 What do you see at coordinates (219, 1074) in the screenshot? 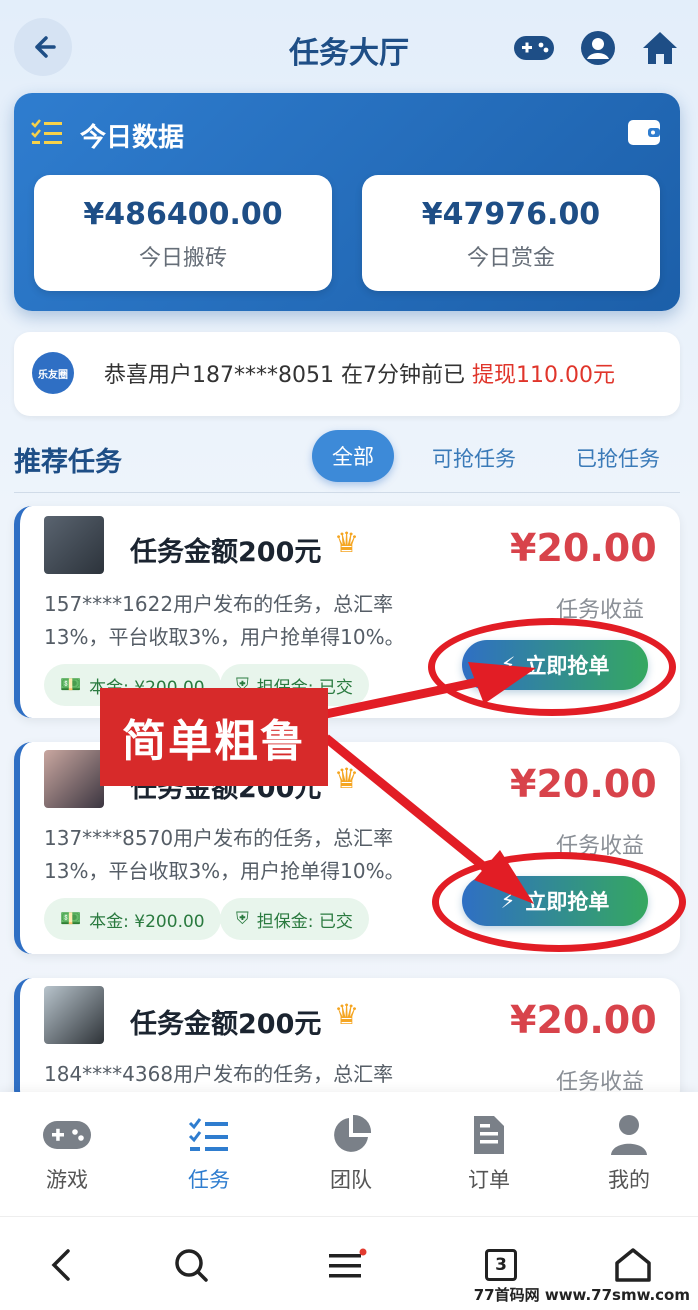
I see `task-desc: 184****4368用户发布的任务，总汇率` at bounding box center [219, 1074].